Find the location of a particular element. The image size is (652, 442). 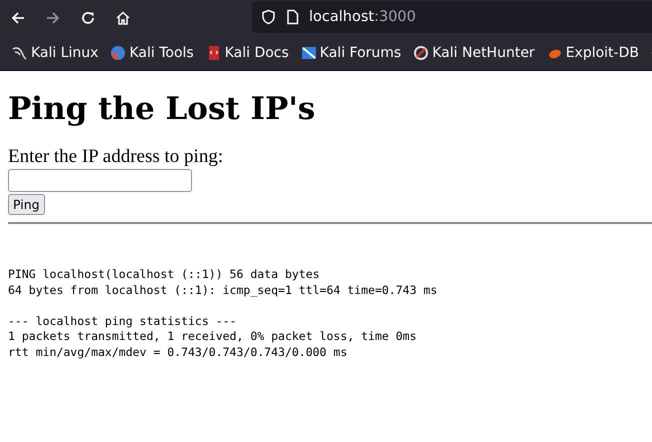

page-icon is located at coordinates (292, 16).